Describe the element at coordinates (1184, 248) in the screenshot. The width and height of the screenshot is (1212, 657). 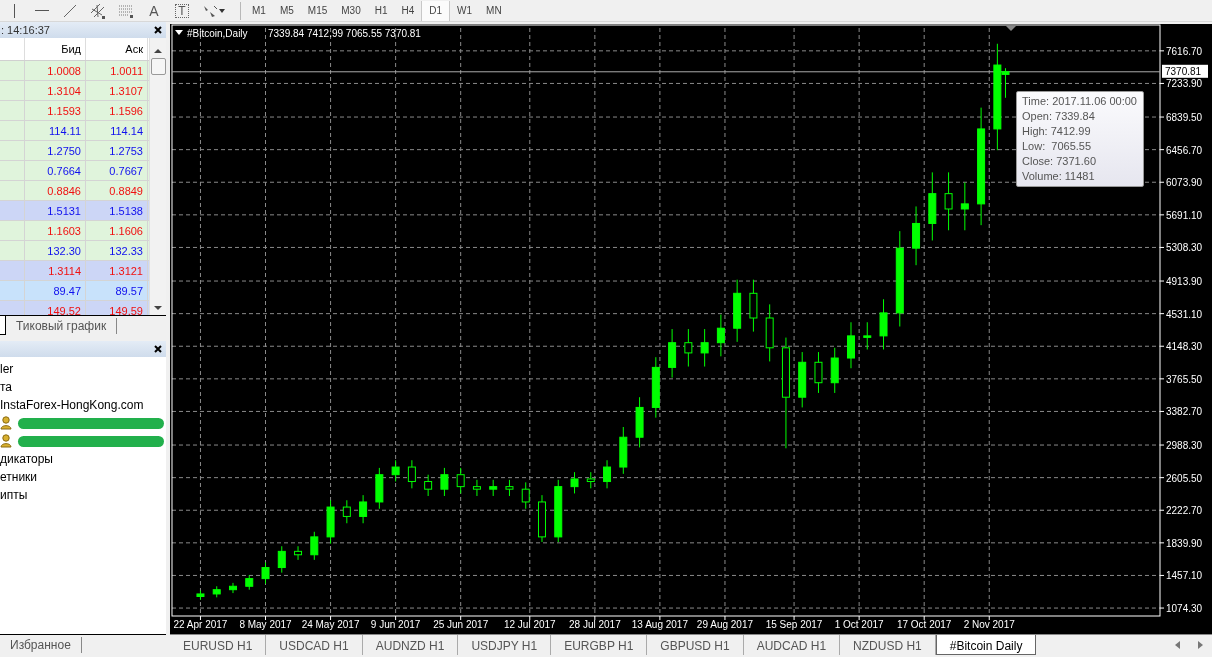
I see `axis-label: 5308.30` at that location.